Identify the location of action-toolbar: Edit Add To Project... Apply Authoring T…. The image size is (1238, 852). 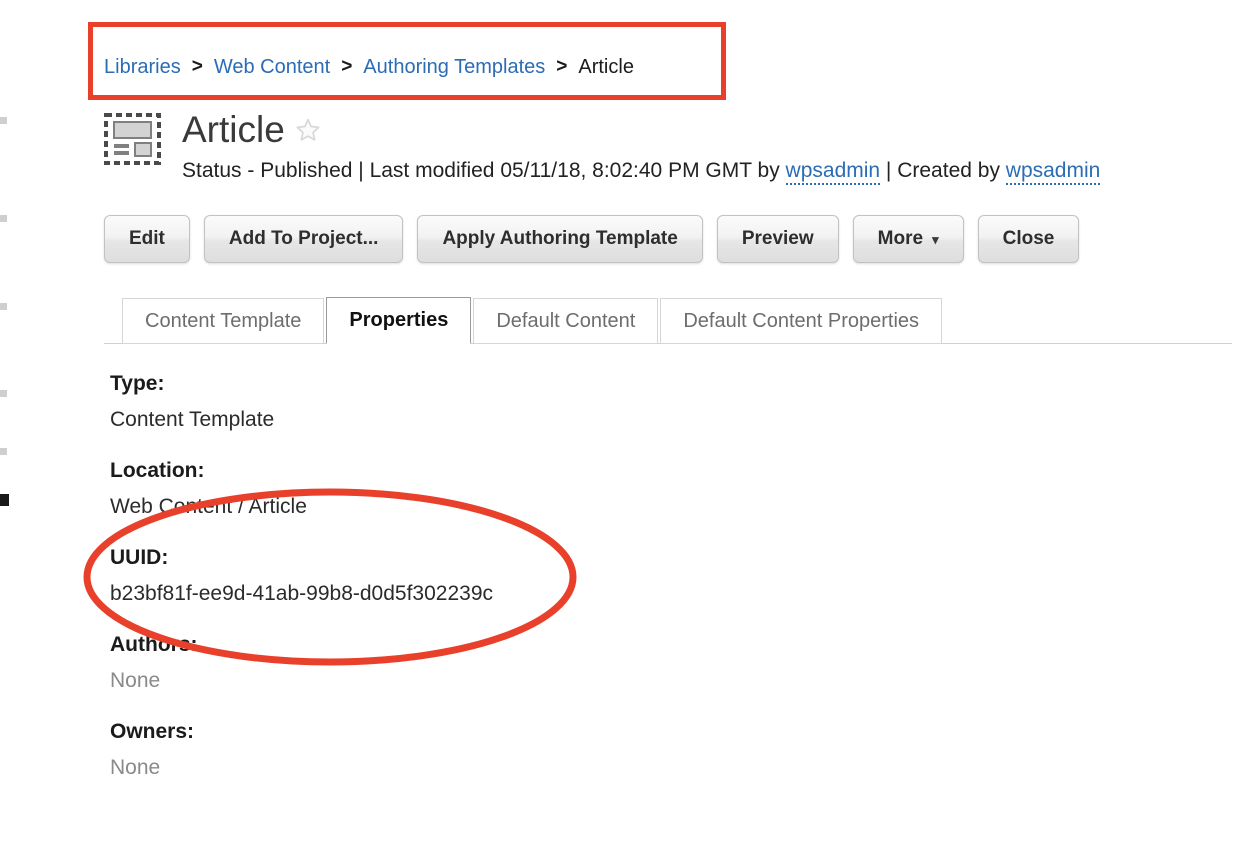
(598, 239).